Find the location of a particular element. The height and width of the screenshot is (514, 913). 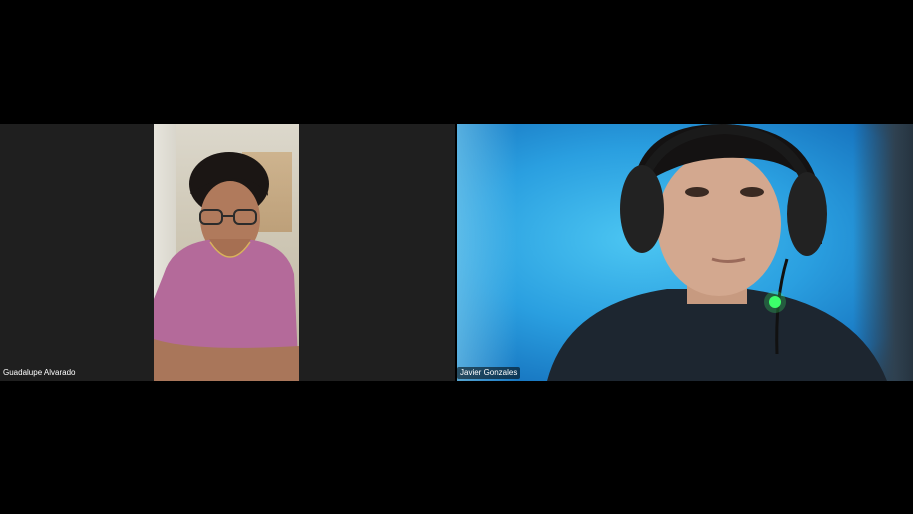

participant-name-label: Javier Gonzales is located at coordinates (489, 373).